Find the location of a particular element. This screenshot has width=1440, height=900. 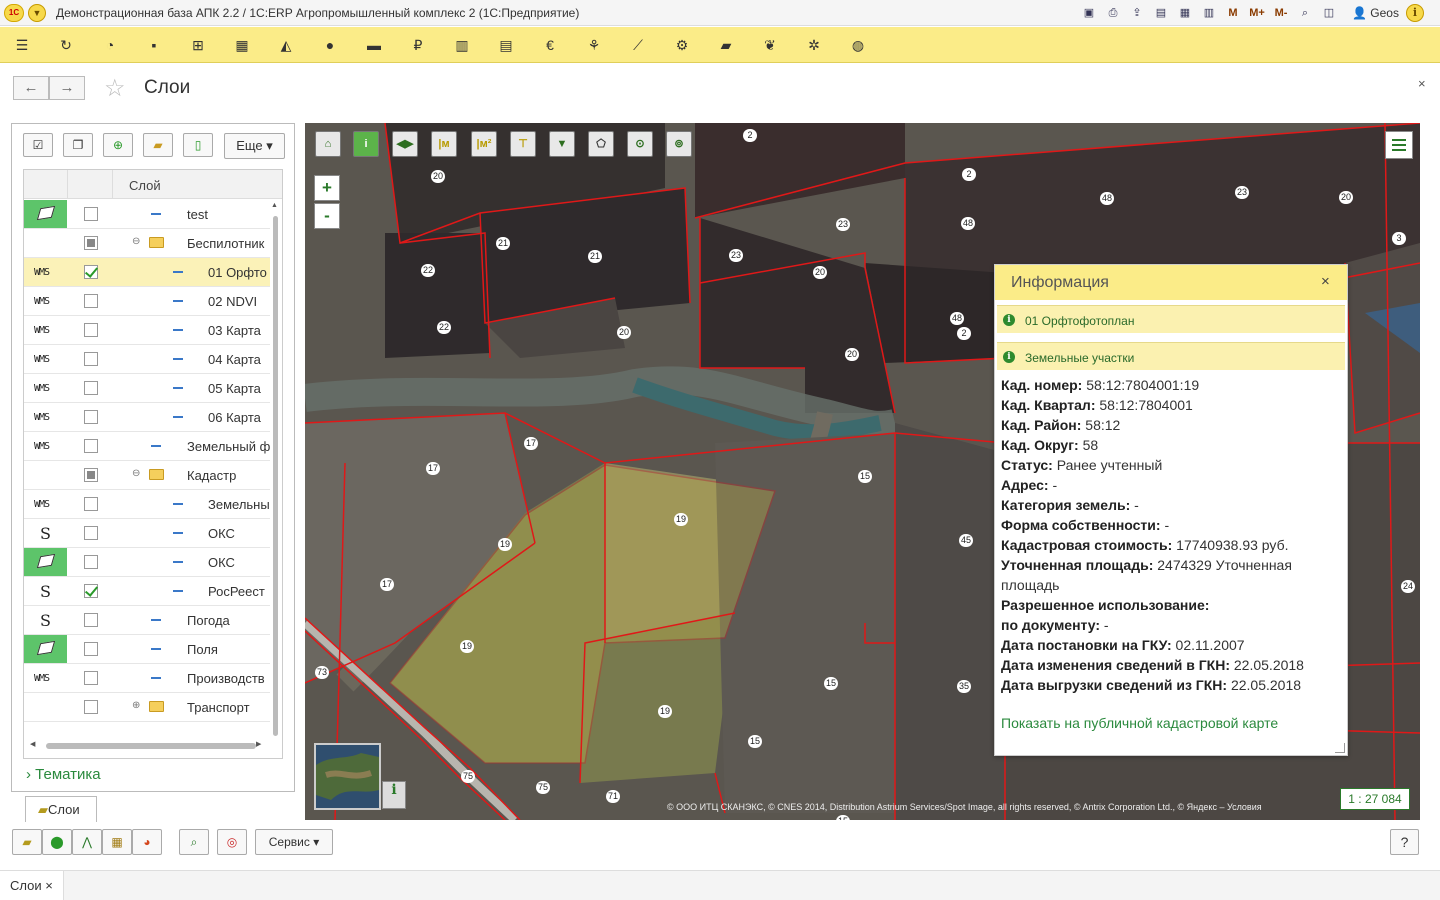

person-icon: ● is located at coordinates (330, 45).